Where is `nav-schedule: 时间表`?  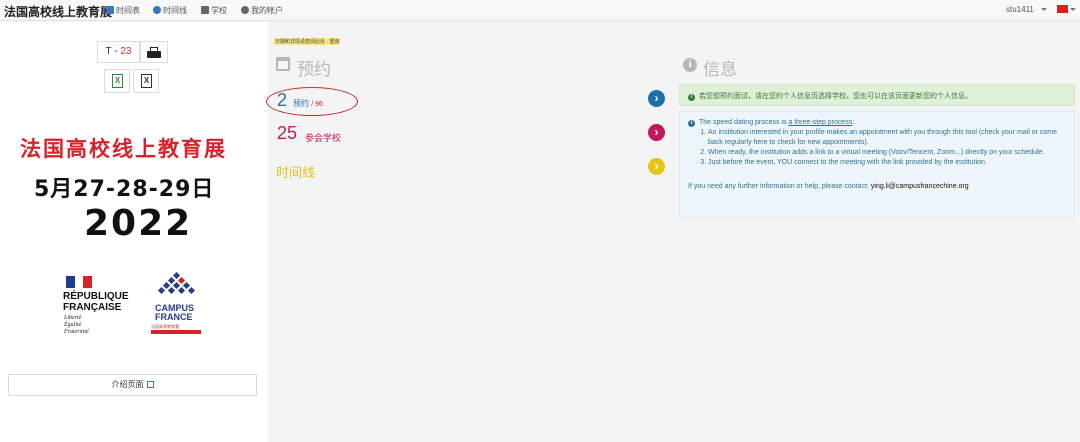 nav-schedule: 时间表 is located at coordinates (123, 10).